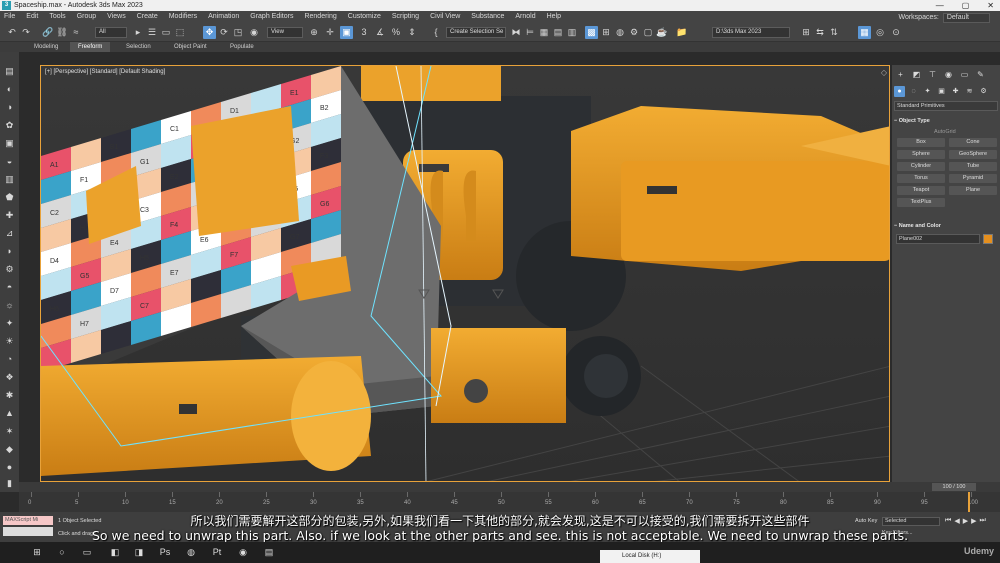  I want to click on utilities-tab-icon: ✎, so click(980, 75).